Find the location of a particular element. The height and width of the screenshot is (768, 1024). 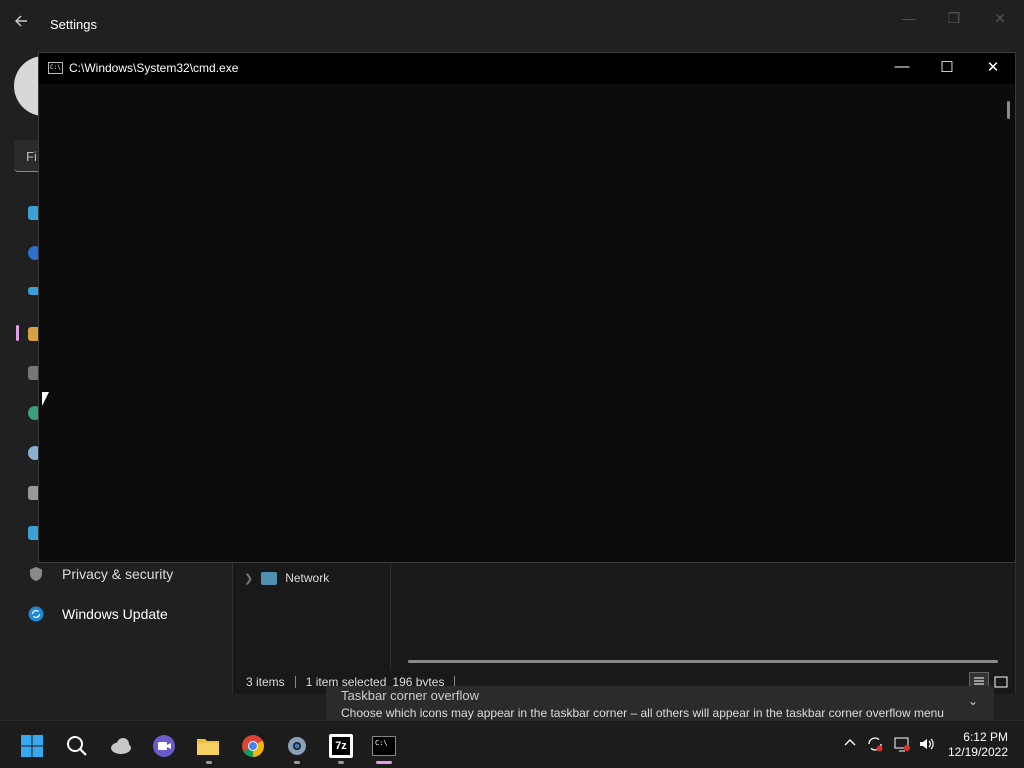

taskbar: 7z C:\ 6:12 PM 12/19/2022 is located at coordinates (512, 744).